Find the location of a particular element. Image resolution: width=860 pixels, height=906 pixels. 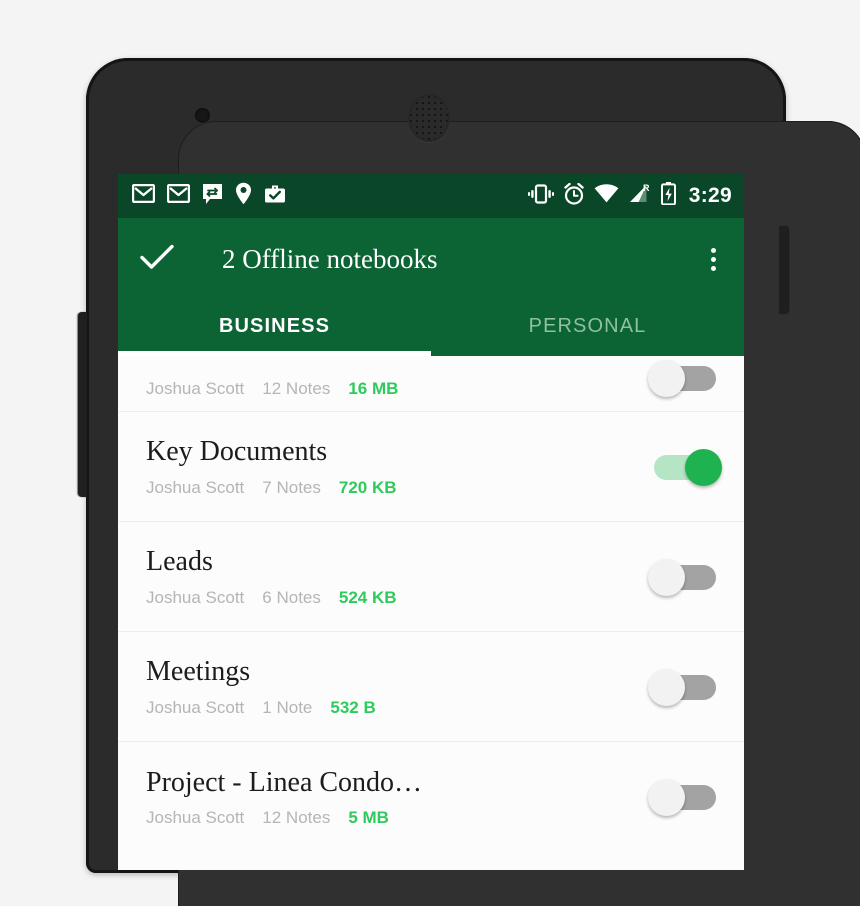

tab-bar: BUSINESS PERSONAL is located at coordinates (431, 328).